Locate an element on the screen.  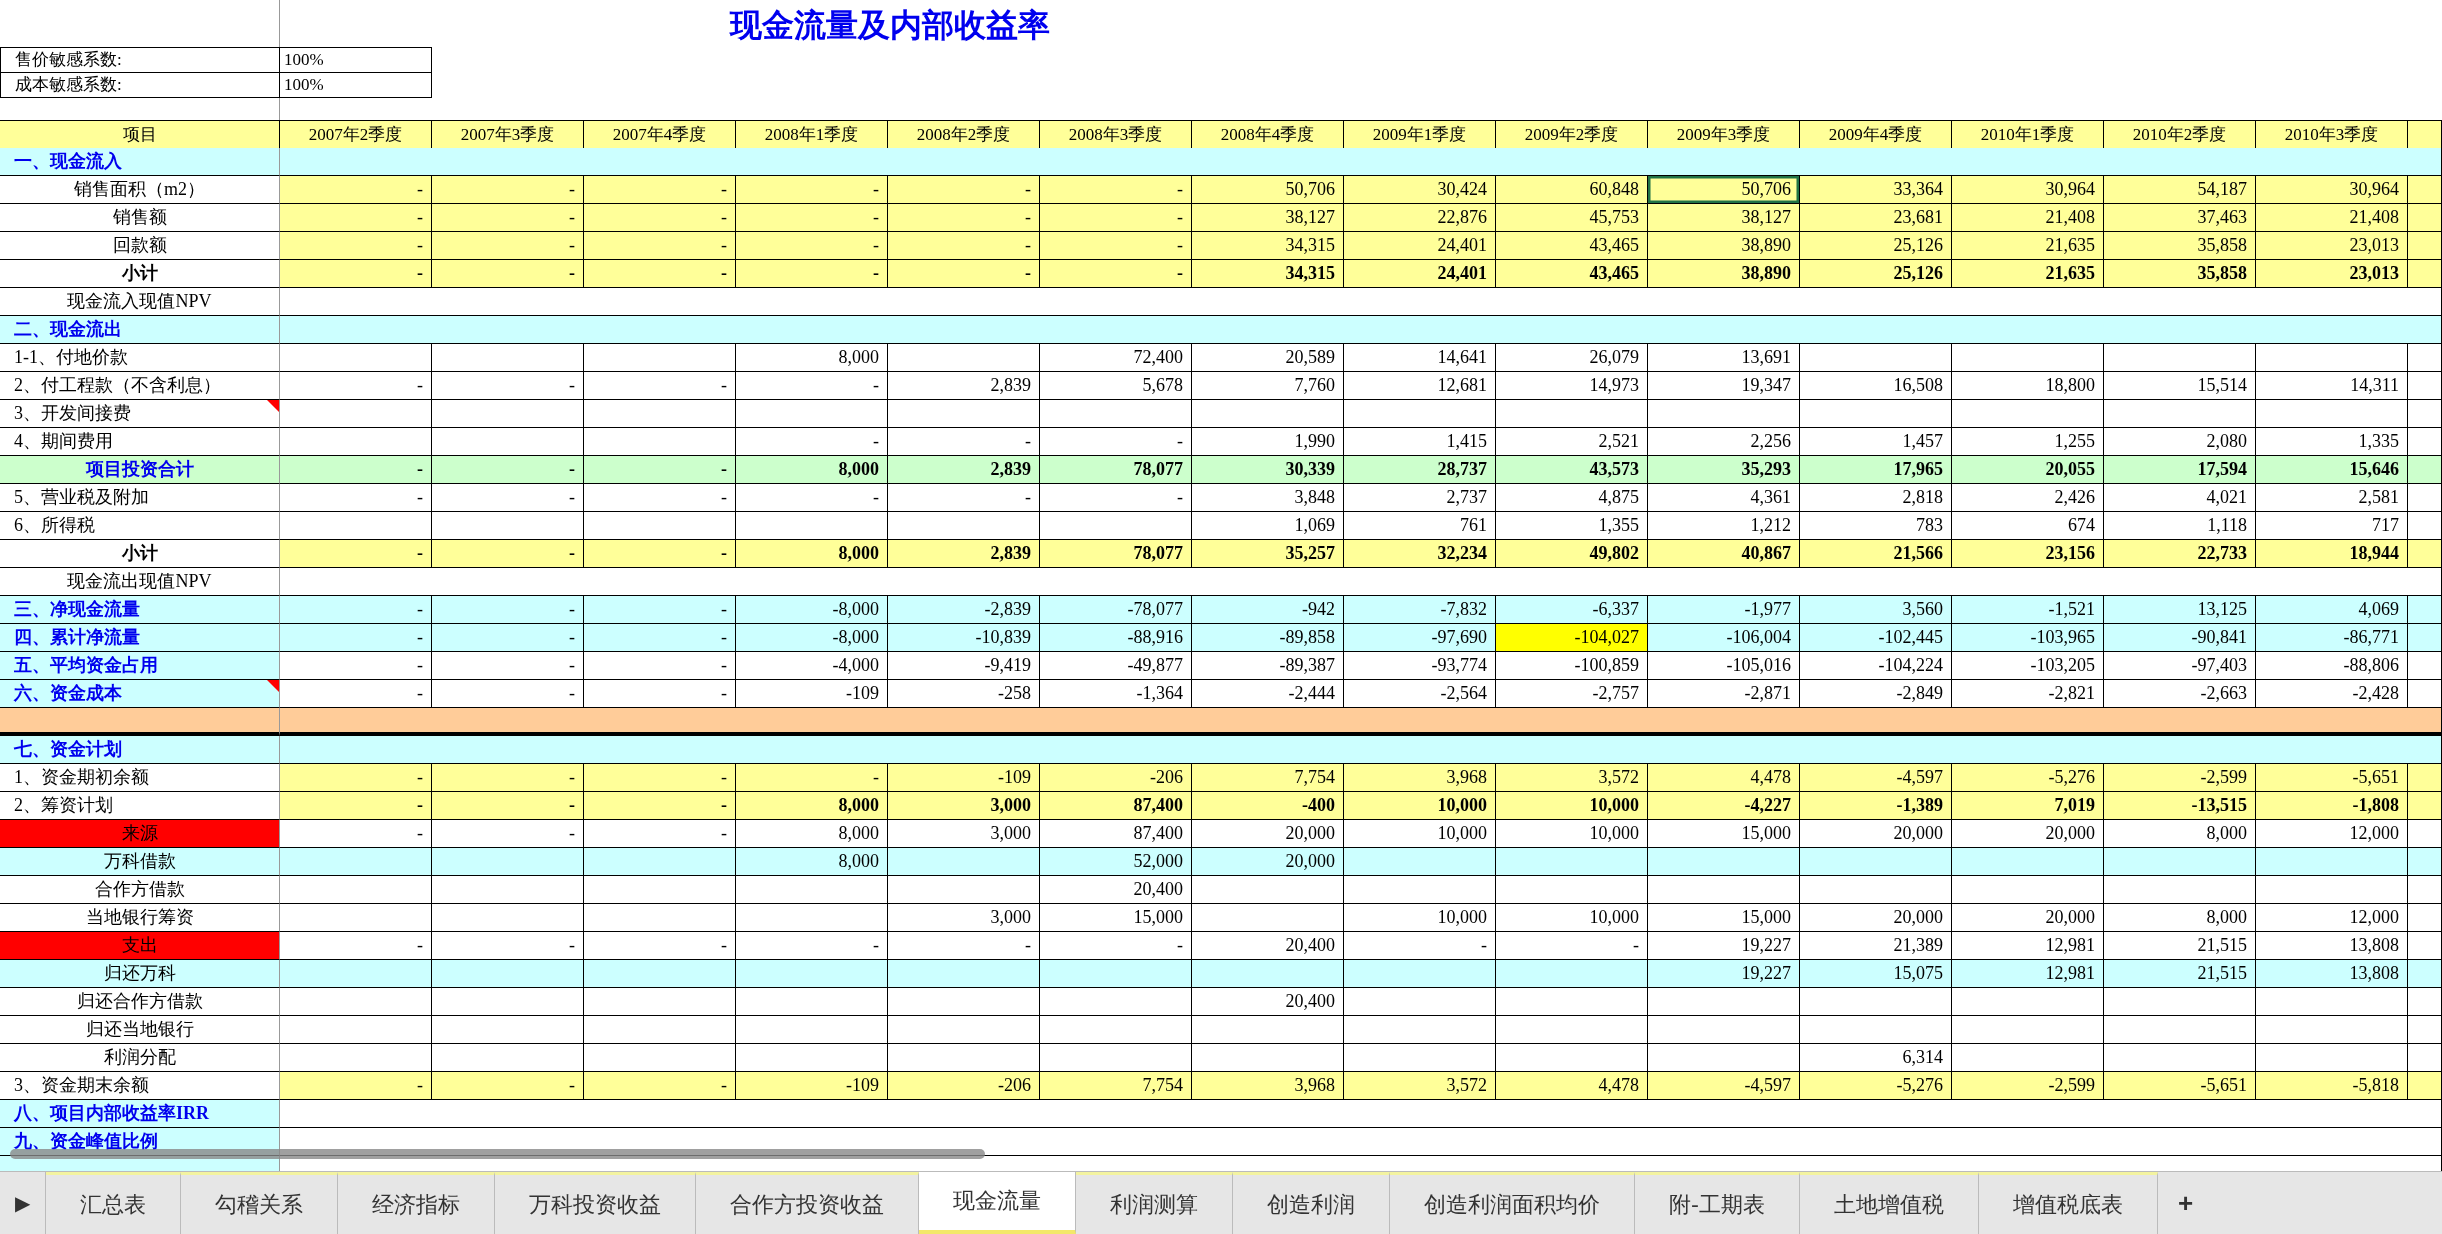
table-cell: 21,635 is located at coordinates (2028, 246).